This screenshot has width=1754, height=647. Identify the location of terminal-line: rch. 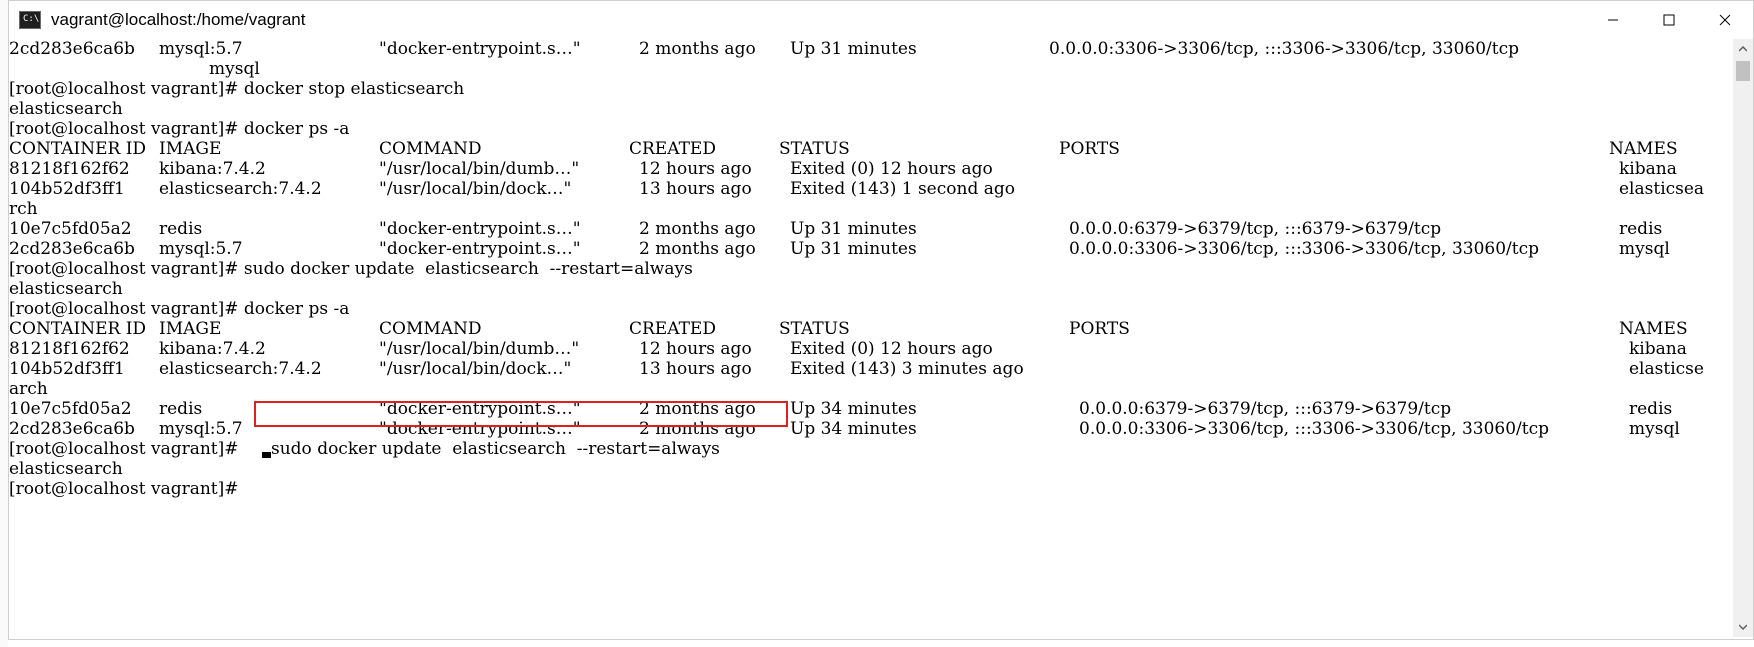
(23, 209).